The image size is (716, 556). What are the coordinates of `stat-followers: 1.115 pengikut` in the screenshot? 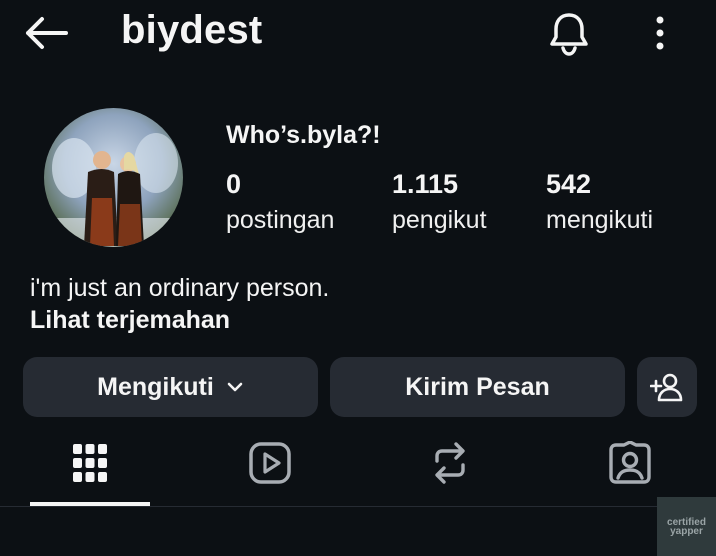 It's located at (439, 204).